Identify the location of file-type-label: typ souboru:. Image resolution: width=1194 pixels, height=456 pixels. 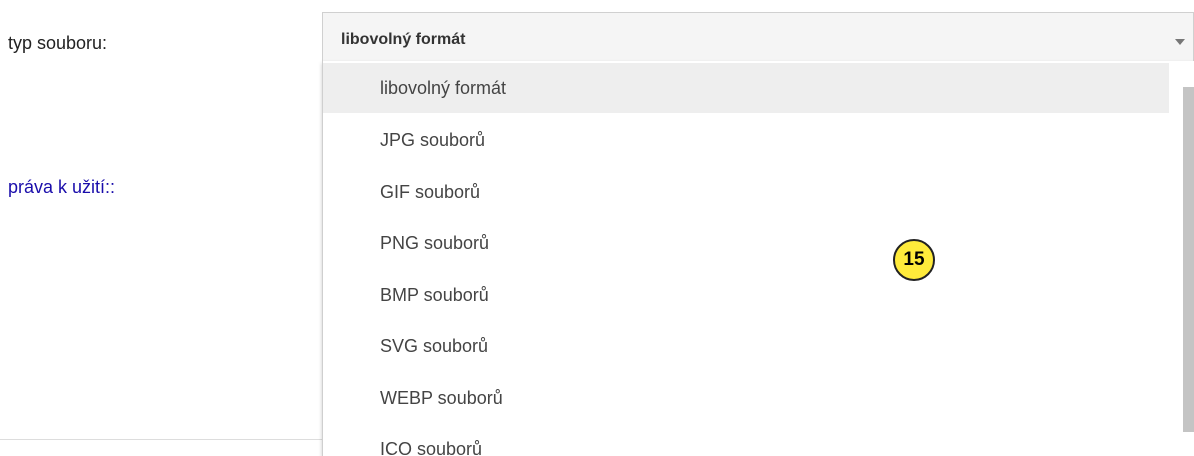
(58, 43).